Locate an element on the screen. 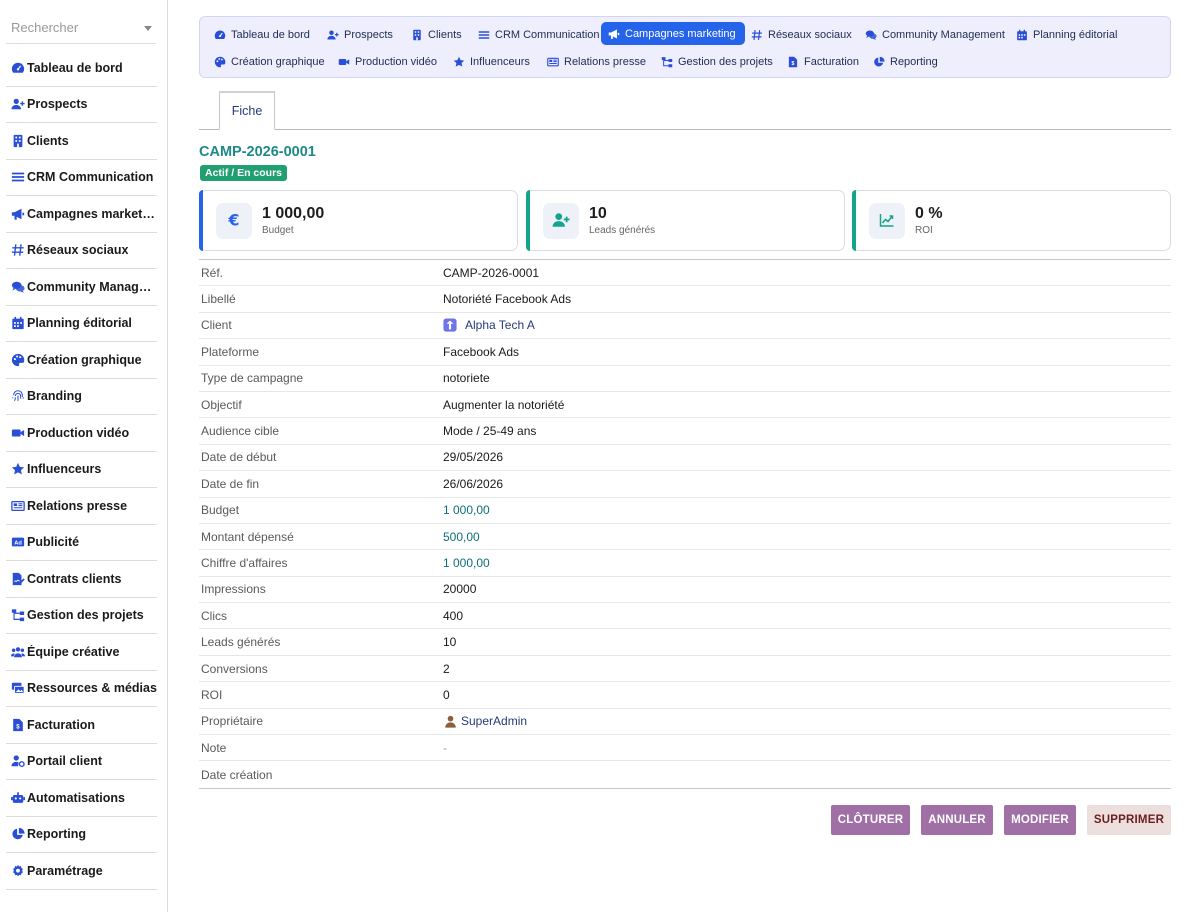 Image resolution: width=1200 pixels, height=912 pixels. detail-row: Plateforme Facebook Ads is located at coordinates (685, 352).